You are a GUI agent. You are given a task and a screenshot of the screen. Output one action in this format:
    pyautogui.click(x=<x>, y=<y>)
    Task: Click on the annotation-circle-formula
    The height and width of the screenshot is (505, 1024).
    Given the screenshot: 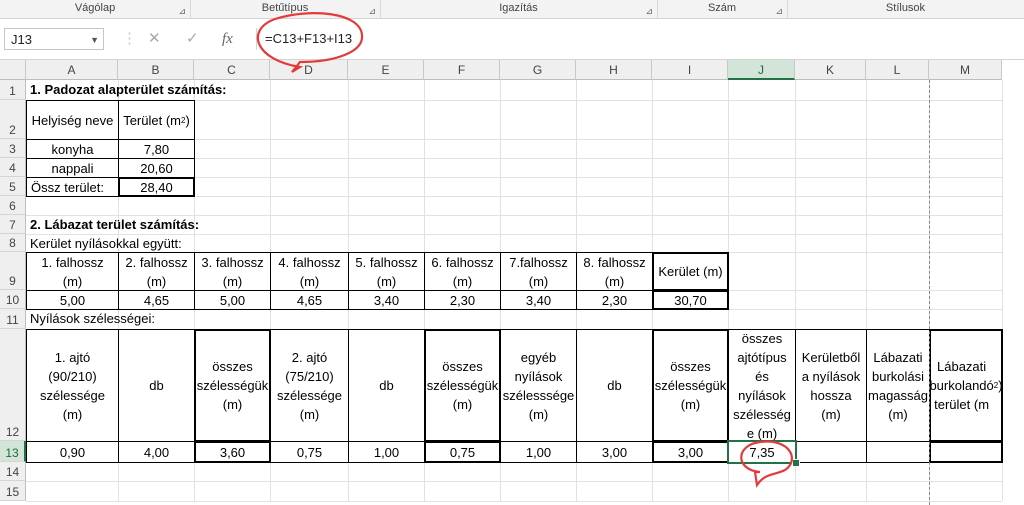 What is the action you would take?
    pyautogui.click(x=310, y=42)
    